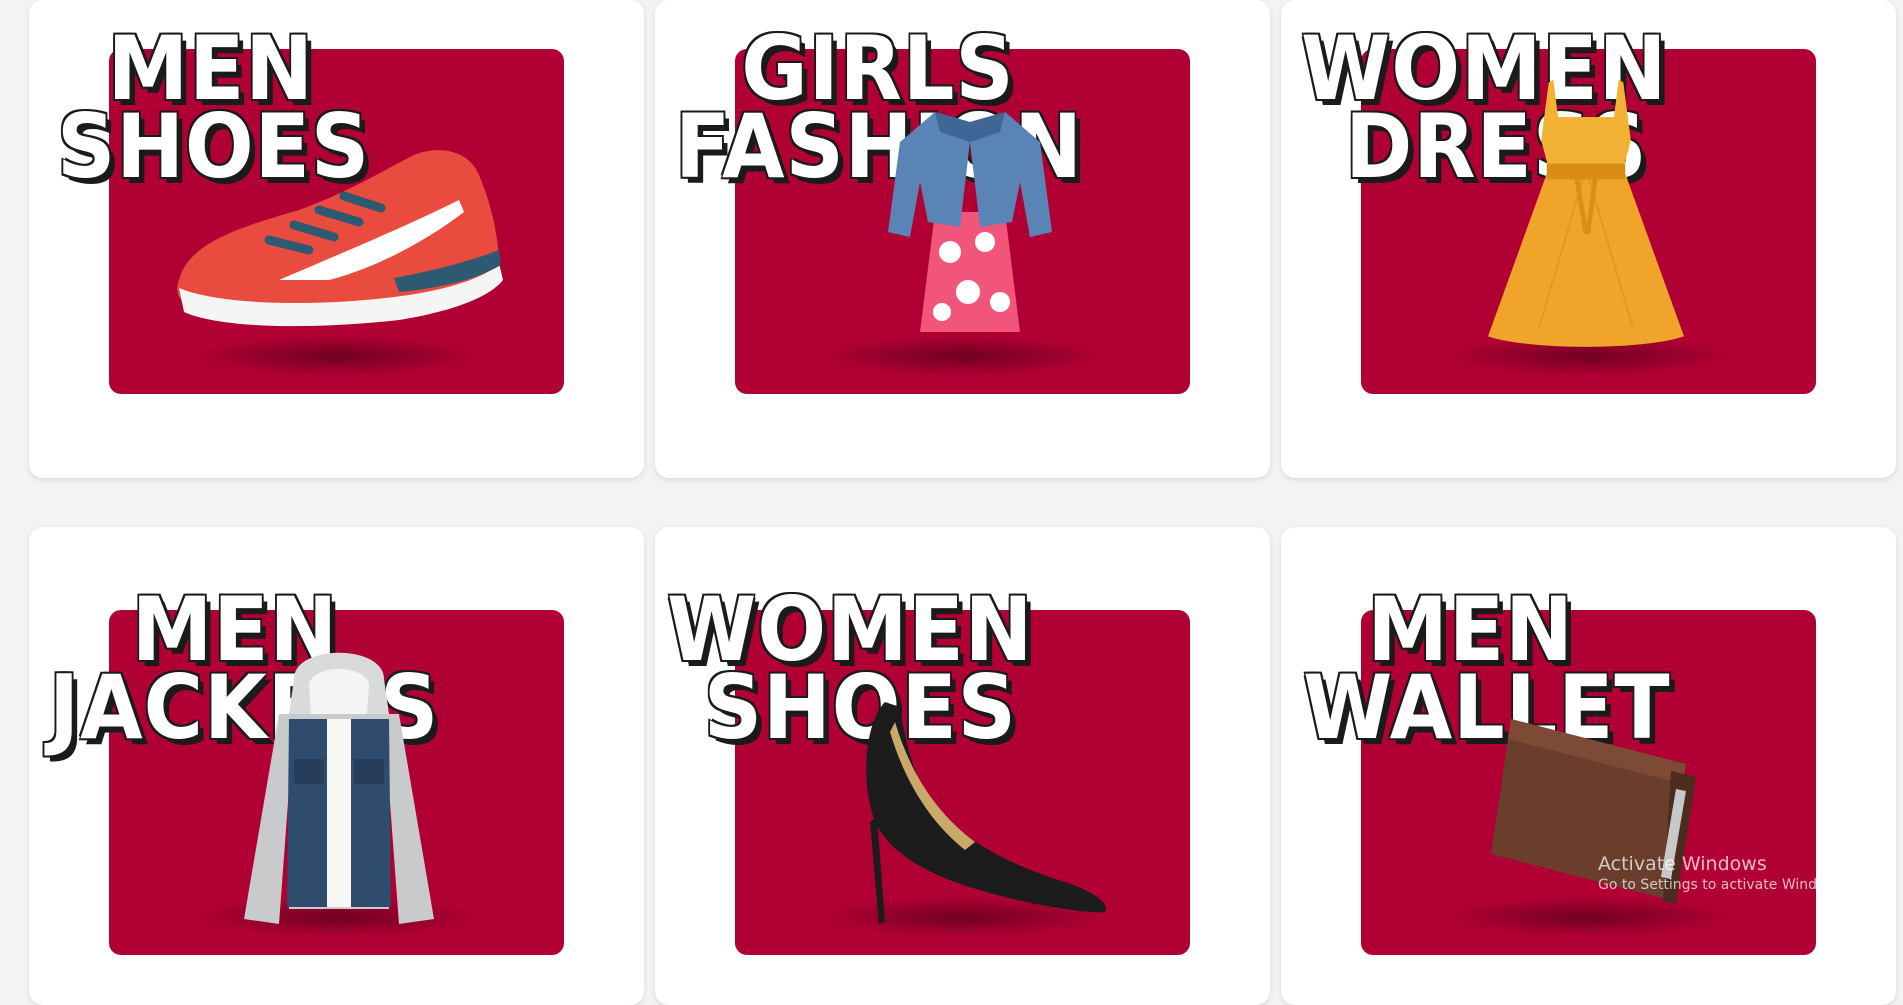 The image size is (1903, 1005). What do you see at coordinates (340, 238) in the screenshot?
I see `sneaker-icon` at bounding box center [340, 238].